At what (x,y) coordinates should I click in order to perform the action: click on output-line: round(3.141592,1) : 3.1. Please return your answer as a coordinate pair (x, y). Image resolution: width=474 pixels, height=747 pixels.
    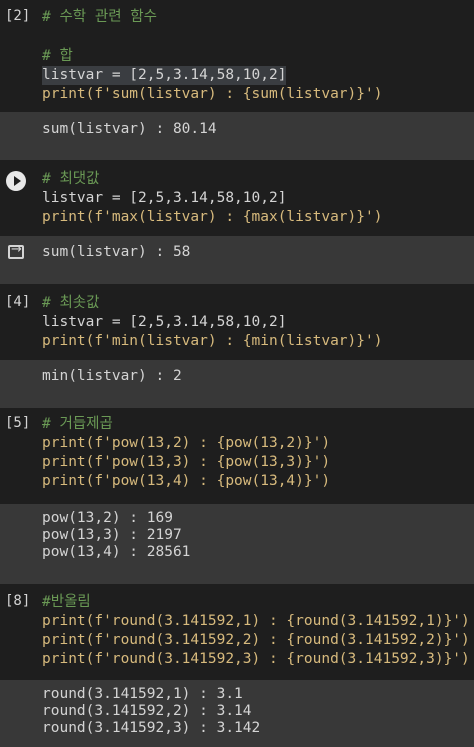
    Looking at the image, I should click on (142, 694).